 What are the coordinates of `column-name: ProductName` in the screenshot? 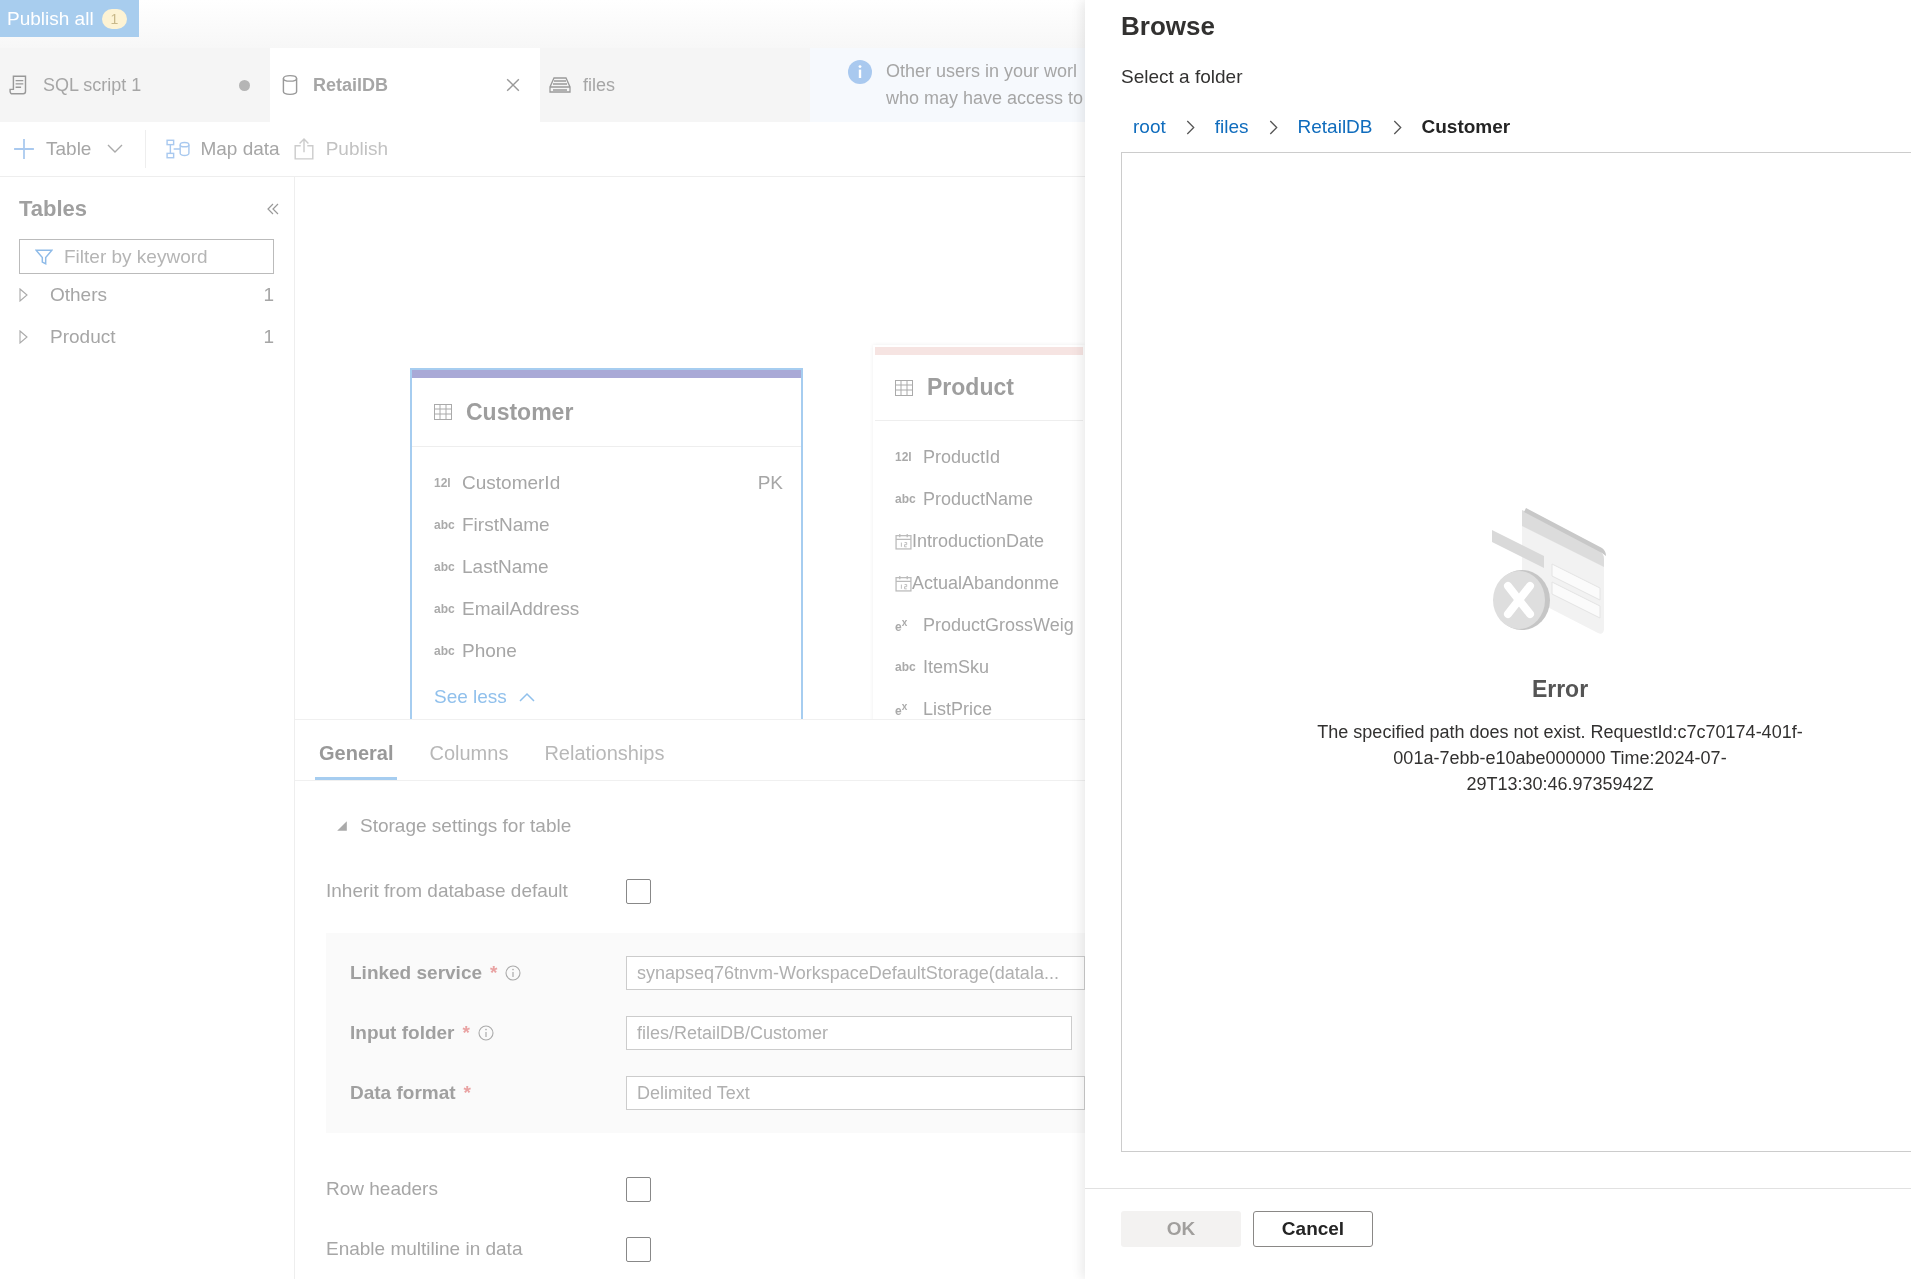 It's located at (979, 499).